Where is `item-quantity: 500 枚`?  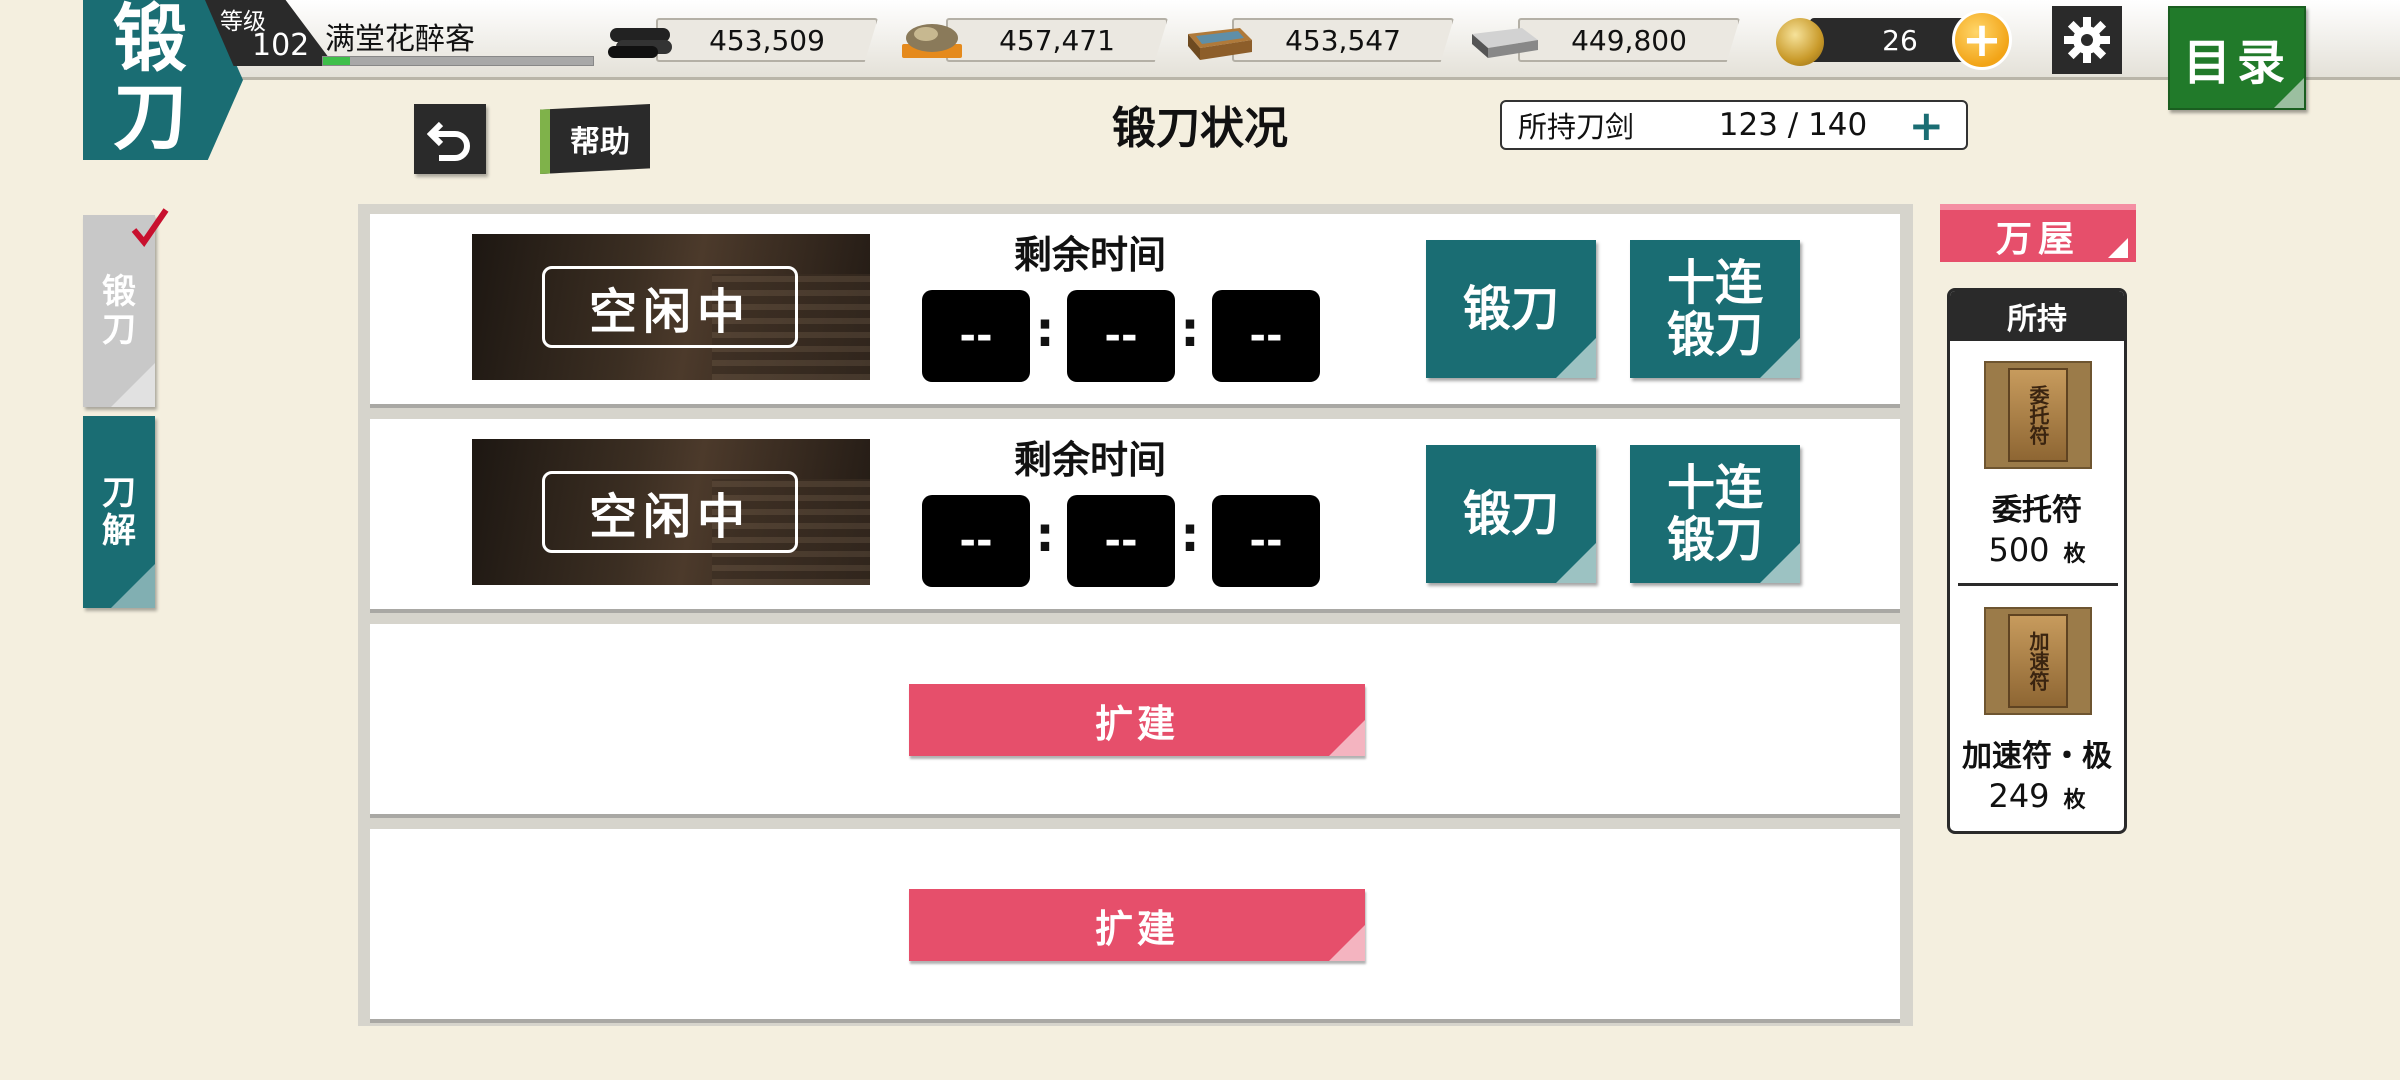 item-quantity: 500 枚 is located at coordinates (2037, 550).